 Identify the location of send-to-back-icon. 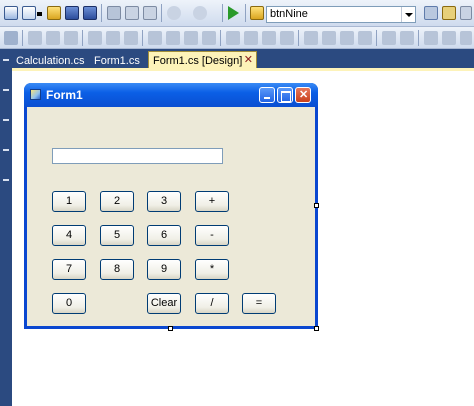
(449, 38).